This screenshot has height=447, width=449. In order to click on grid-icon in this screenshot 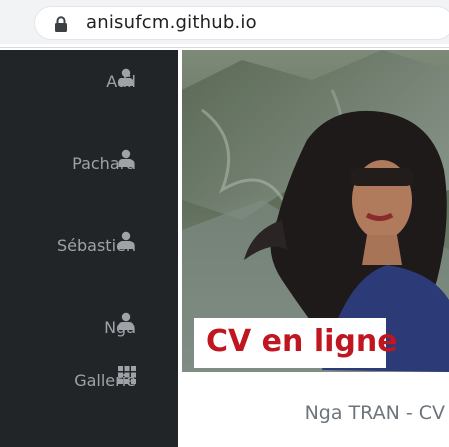, I will do `click(127, 375)`.